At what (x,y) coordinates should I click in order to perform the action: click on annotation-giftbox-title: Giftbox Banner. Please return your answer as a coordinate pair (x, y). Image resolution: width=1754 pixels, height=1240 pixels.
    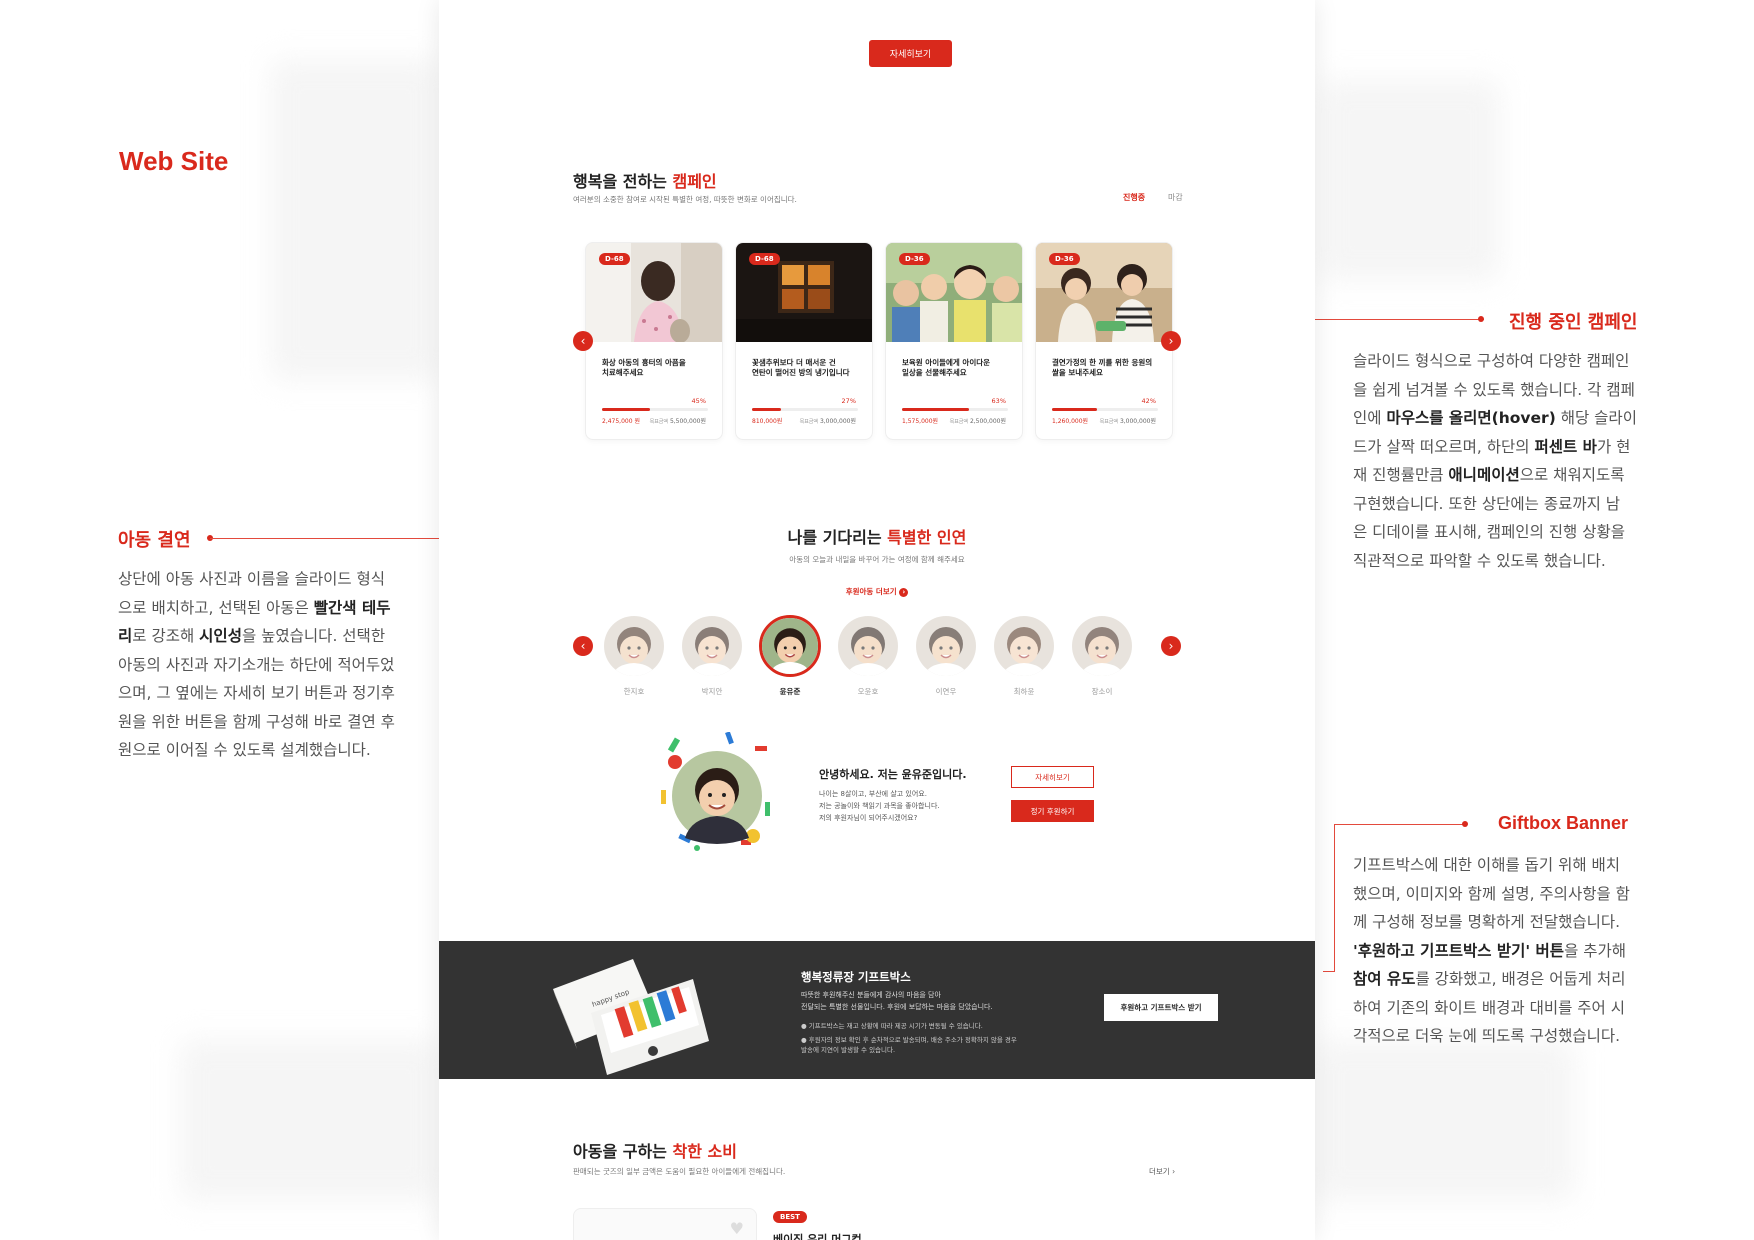
    Looking at the image, I should click on (1563, 823).